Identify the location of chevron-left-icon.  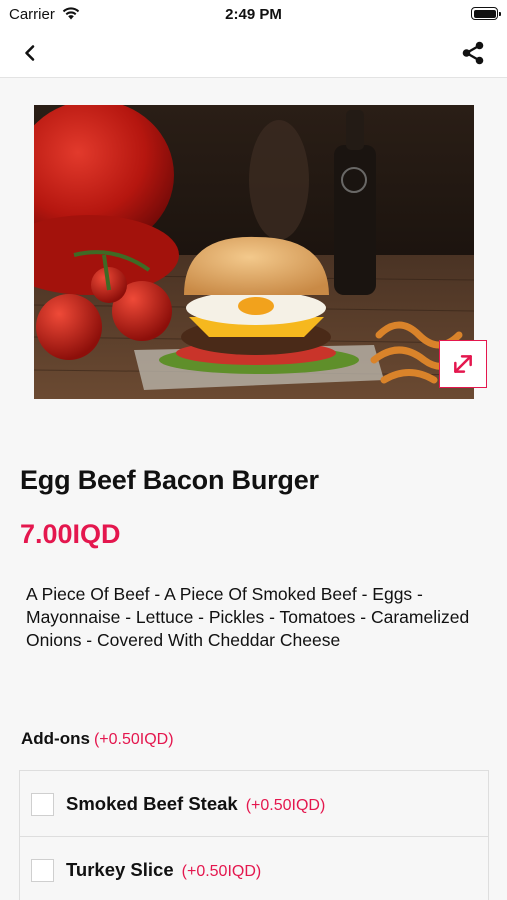
(30, 53).